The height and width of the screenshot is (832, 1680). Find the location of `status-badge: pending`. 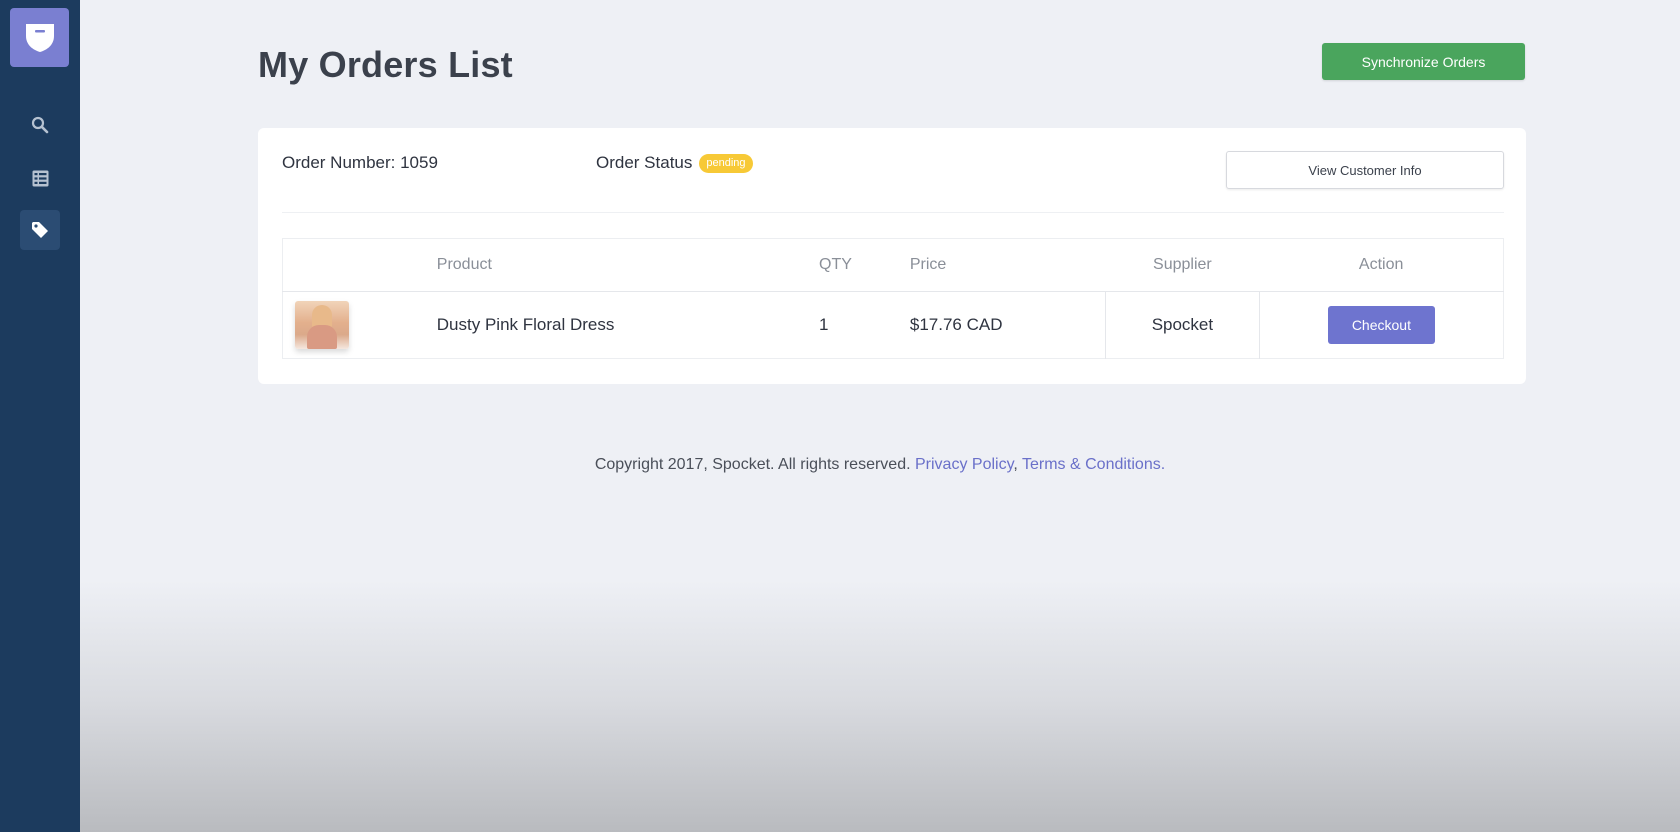

status-badge: pending is located at coordinates (726, 163).